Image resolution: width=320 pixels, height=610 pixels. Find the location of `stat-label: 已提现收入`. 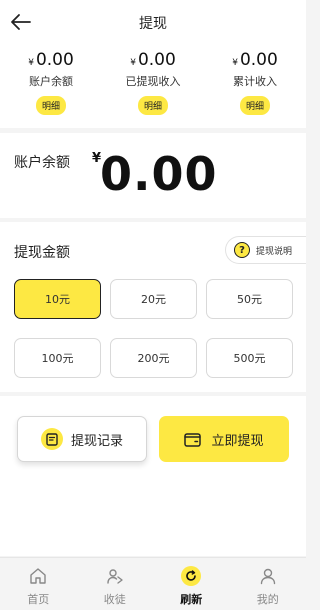

stat-label: 已提现收入 is located at coordinates (153, 81).